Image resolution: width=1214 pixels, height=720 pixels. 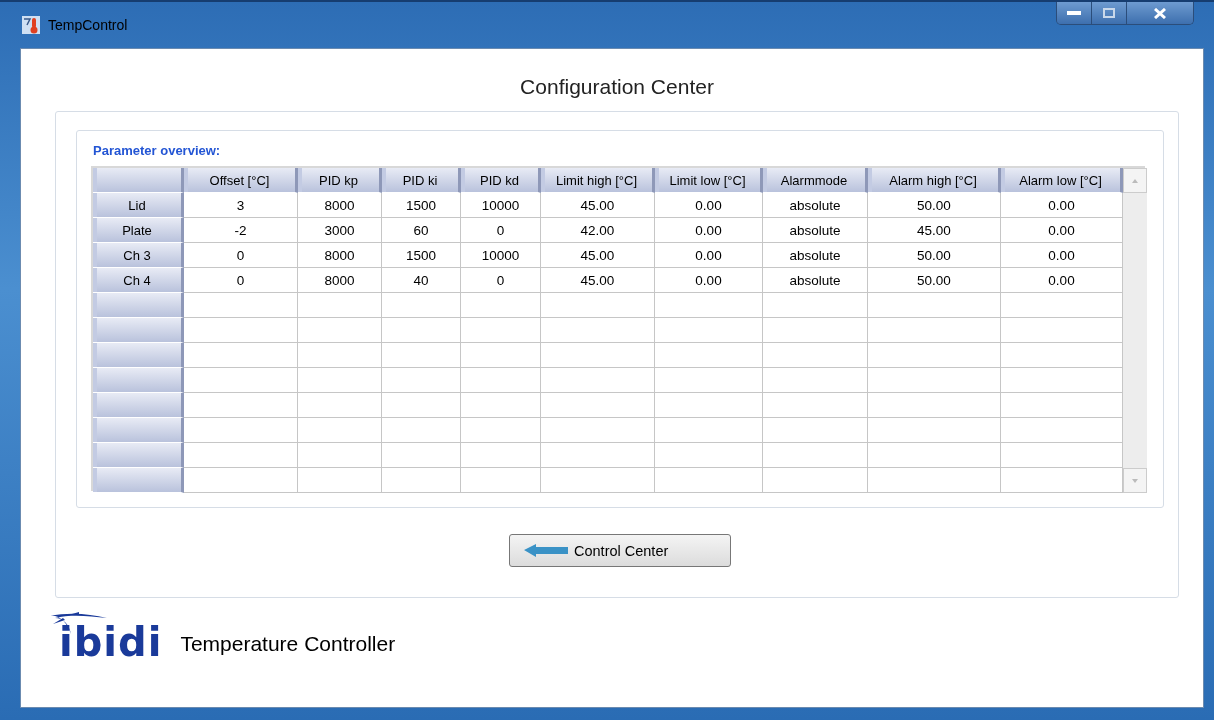 I want to click on column-header: Alarm high [°C], so click(x=934, y=180).